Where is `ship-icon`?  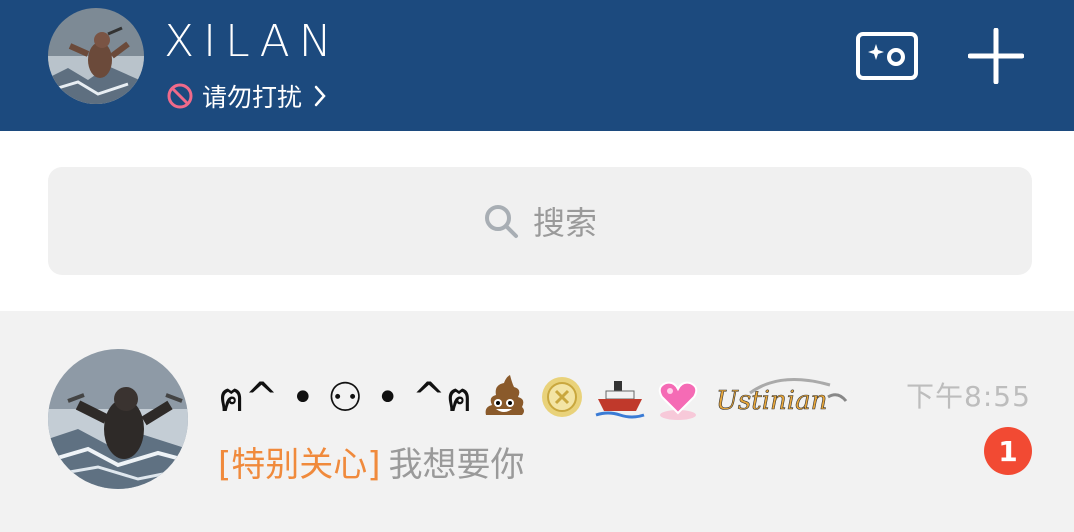
ship-icon is located at coordinates (620, 400).